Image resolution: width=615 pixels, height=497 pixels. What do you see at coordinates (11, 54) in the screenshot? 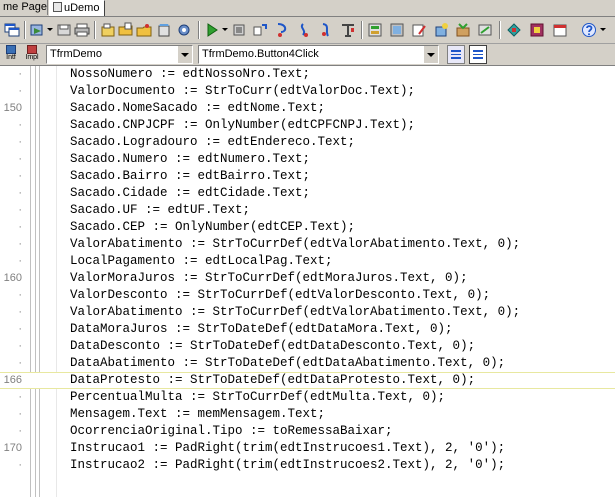
I see `interface-button: Intf` at bounding box center [11, 54].